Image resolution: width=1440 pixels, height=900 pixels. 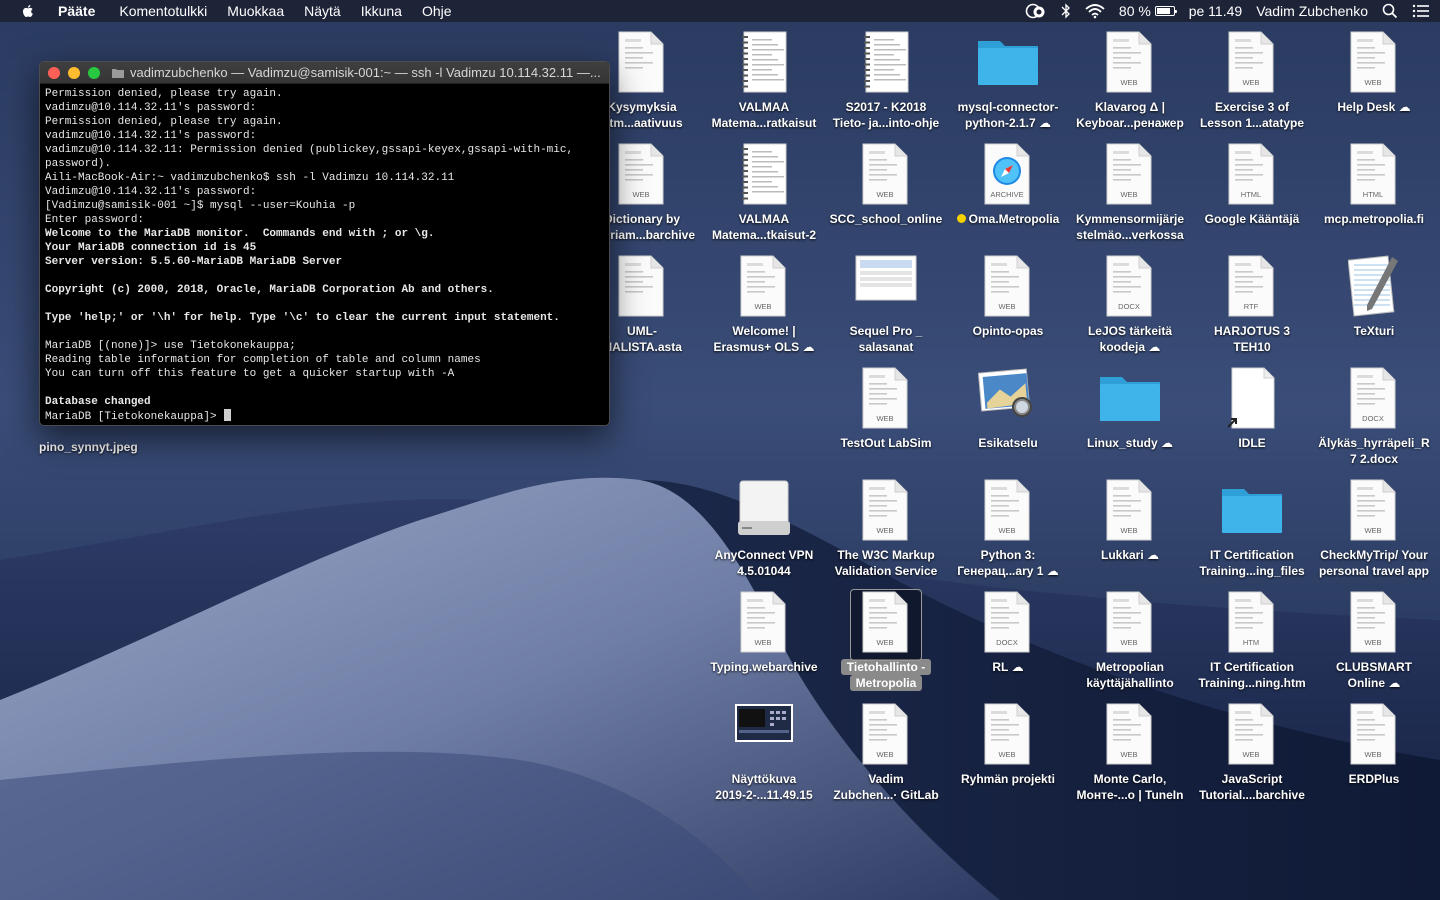 What do you see at coordinates (255, 11) in the screenshot?
I see `menu-muokkaa: Muokkaa` at bounding box center [255, 11].